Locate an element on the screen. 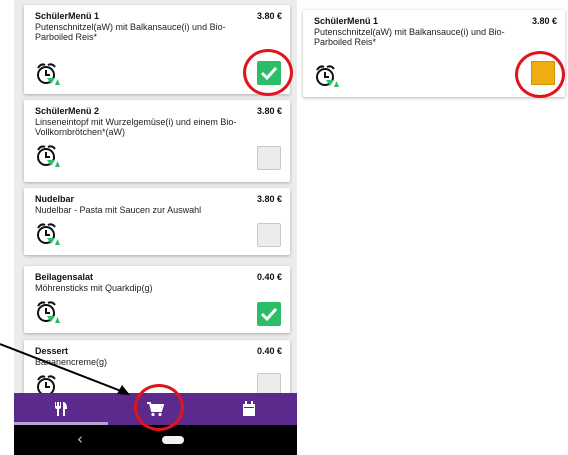 This screenshot has width=568, height=455. annotation-arrow is located at coordinates (65, 369).